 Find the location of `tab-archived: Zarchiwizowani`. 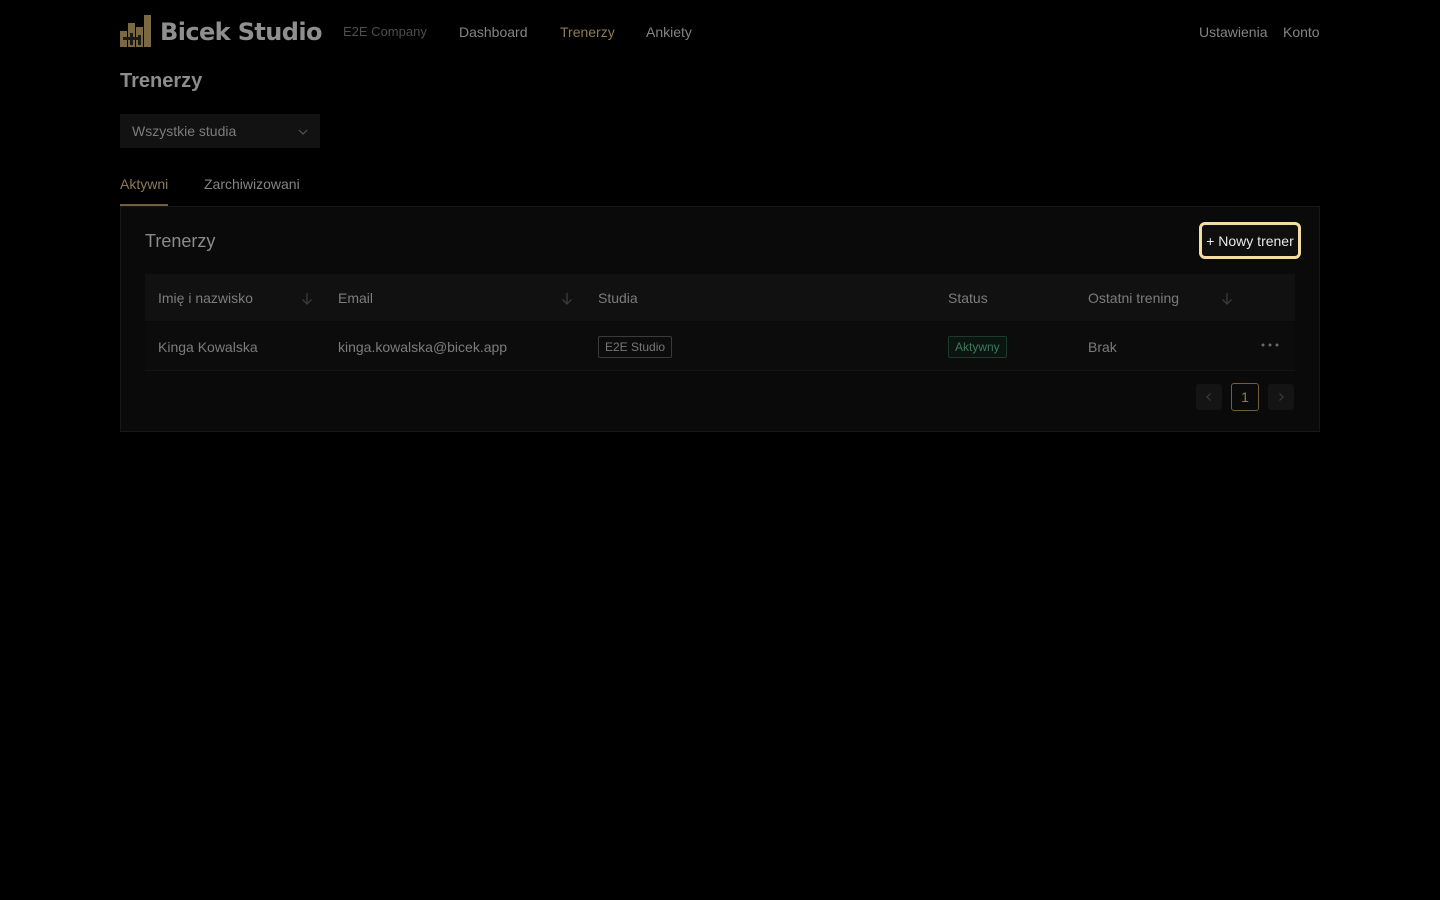

tab-archived: Zarchiwizowani is located at coordinates (252, 184).